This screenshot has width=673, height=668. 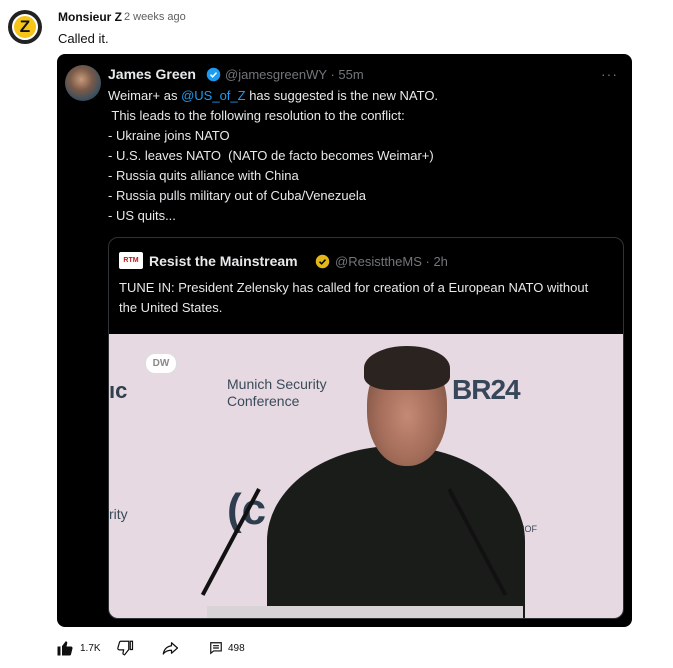 I want to click on dislike-button, so click(x=125, y=648).